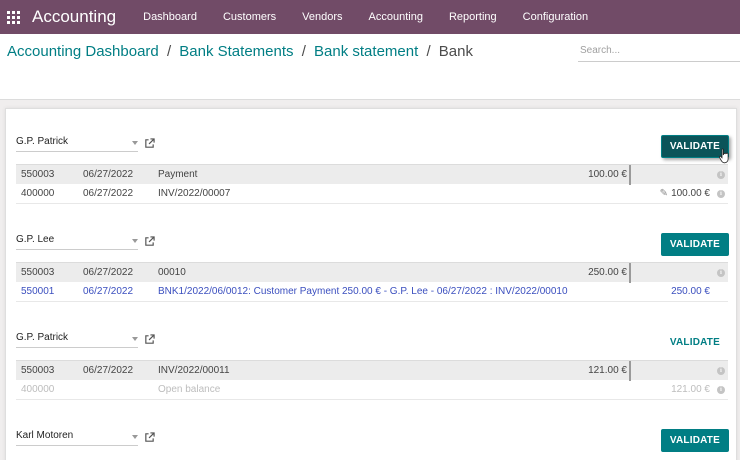 Image resolution: width=740 pixels, height=460 pixels. What do you see at coordinates (77, 438) in the screenshot?
I see `partner-select: Karl Motoren` at bounding box center [77, 438].